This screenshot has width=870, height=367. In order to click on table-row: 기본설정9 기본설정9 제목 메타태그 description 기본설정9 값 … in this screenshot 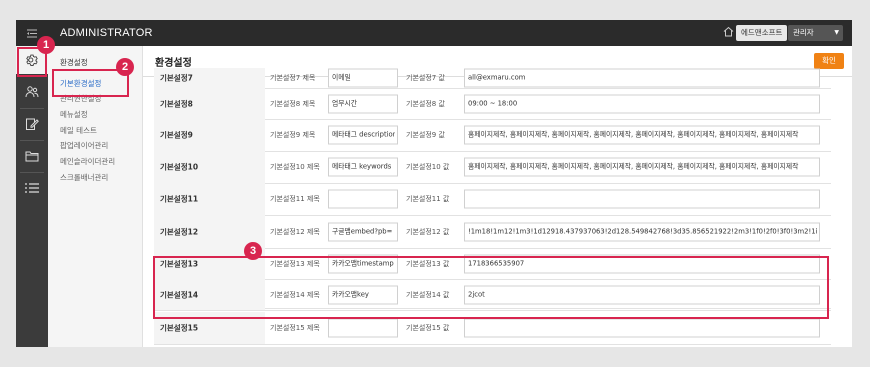, I will do `click(492, 135)`.